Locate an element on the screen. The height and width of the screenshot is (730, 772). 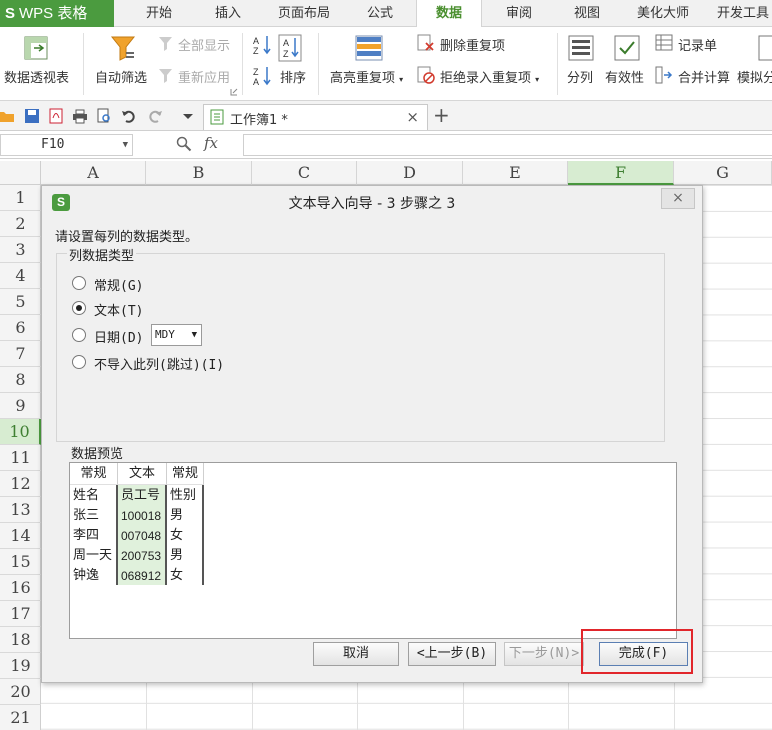
row-header: 1 is located at coordinates (20, 198).